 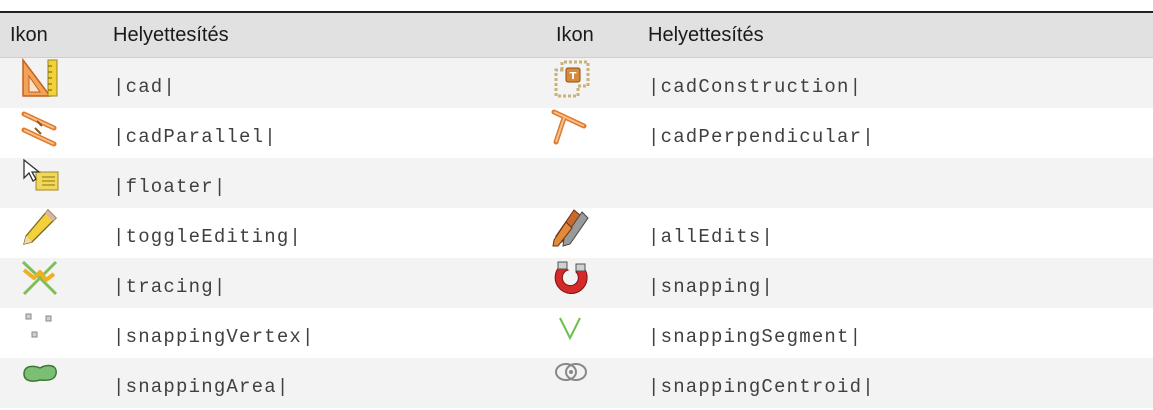 What do you see at coordinates (576, 383) in the screenshot?
I see `table-row: |snappingArea| |snappingCentroid|` at bounding box center [576, 383].